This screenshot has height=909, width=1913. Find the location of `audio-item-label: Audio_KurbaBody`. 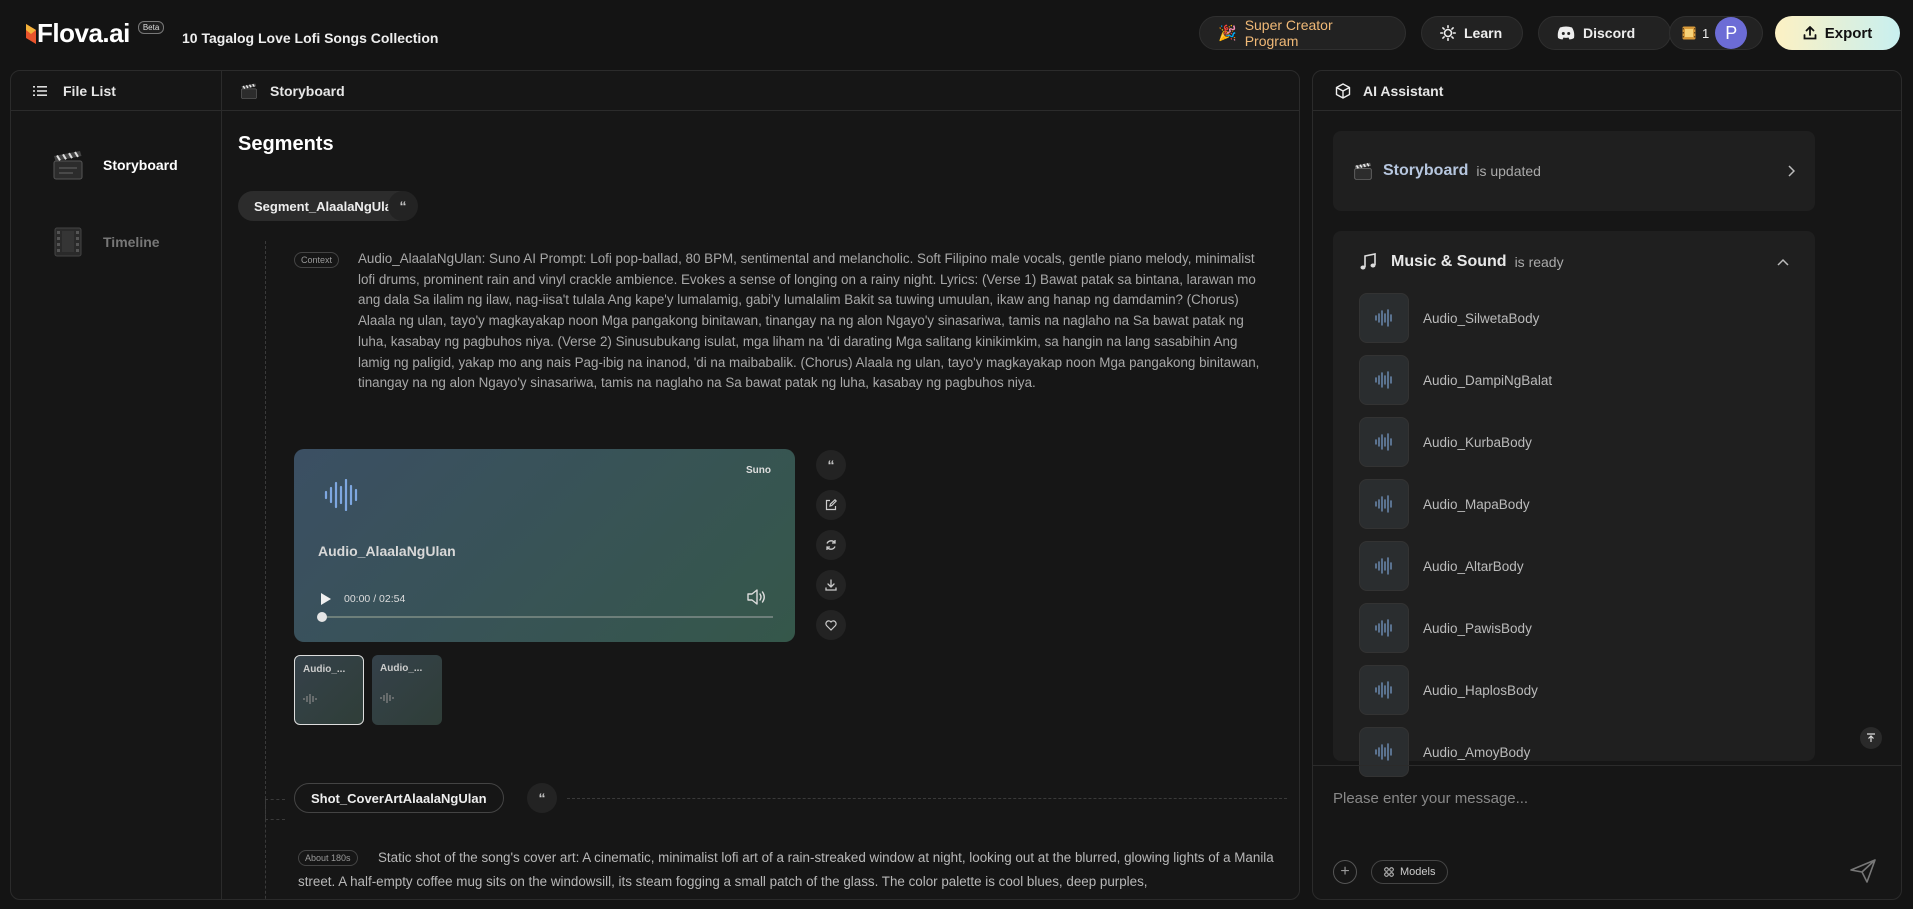

audio-item-label: Audio_KurbaBody is located at coordinates (1477, 442).